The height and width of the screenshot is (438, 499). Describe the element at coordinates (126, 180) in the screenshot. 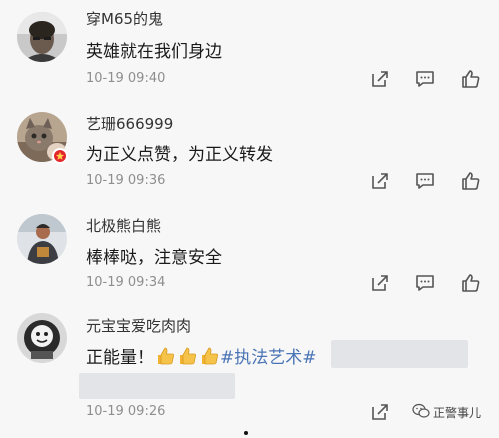

I see `timestamp: 10-19 09:36` at that location.